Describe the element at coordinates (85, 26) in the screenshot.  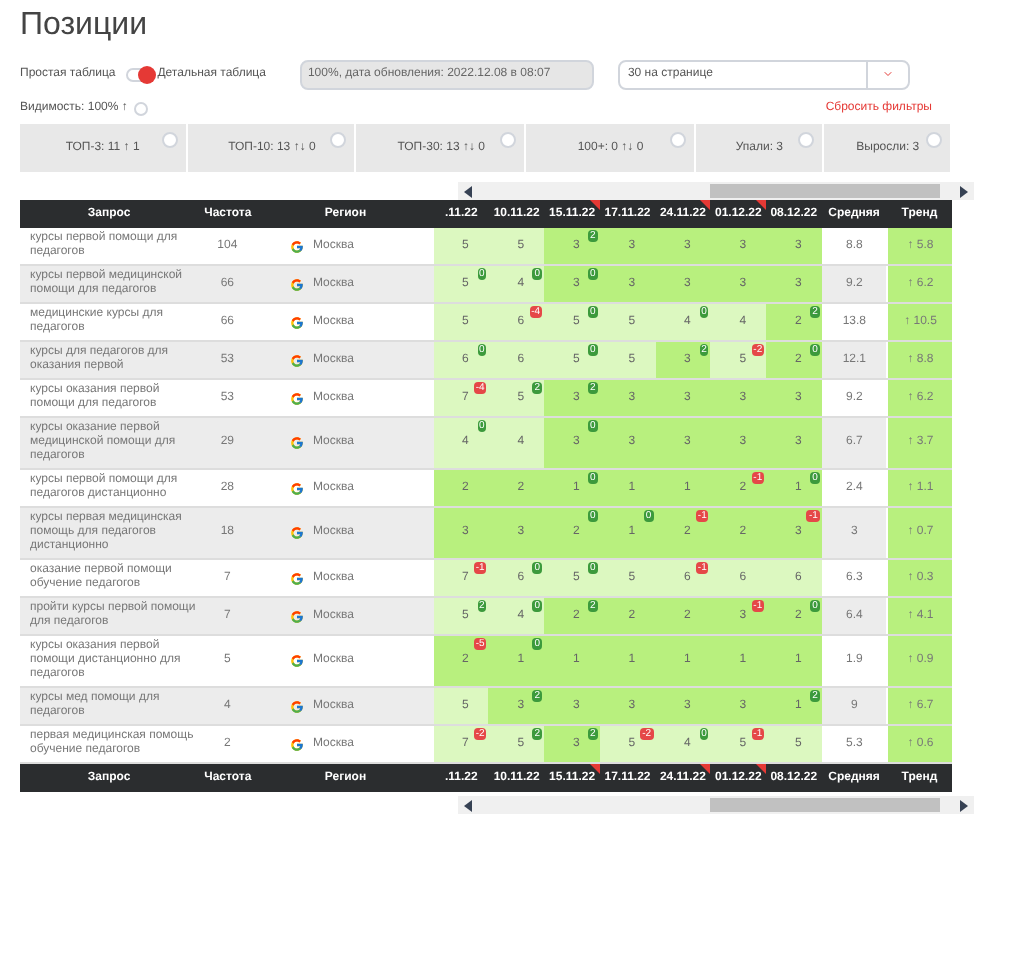
I see `page-title: Позиции` at that location.